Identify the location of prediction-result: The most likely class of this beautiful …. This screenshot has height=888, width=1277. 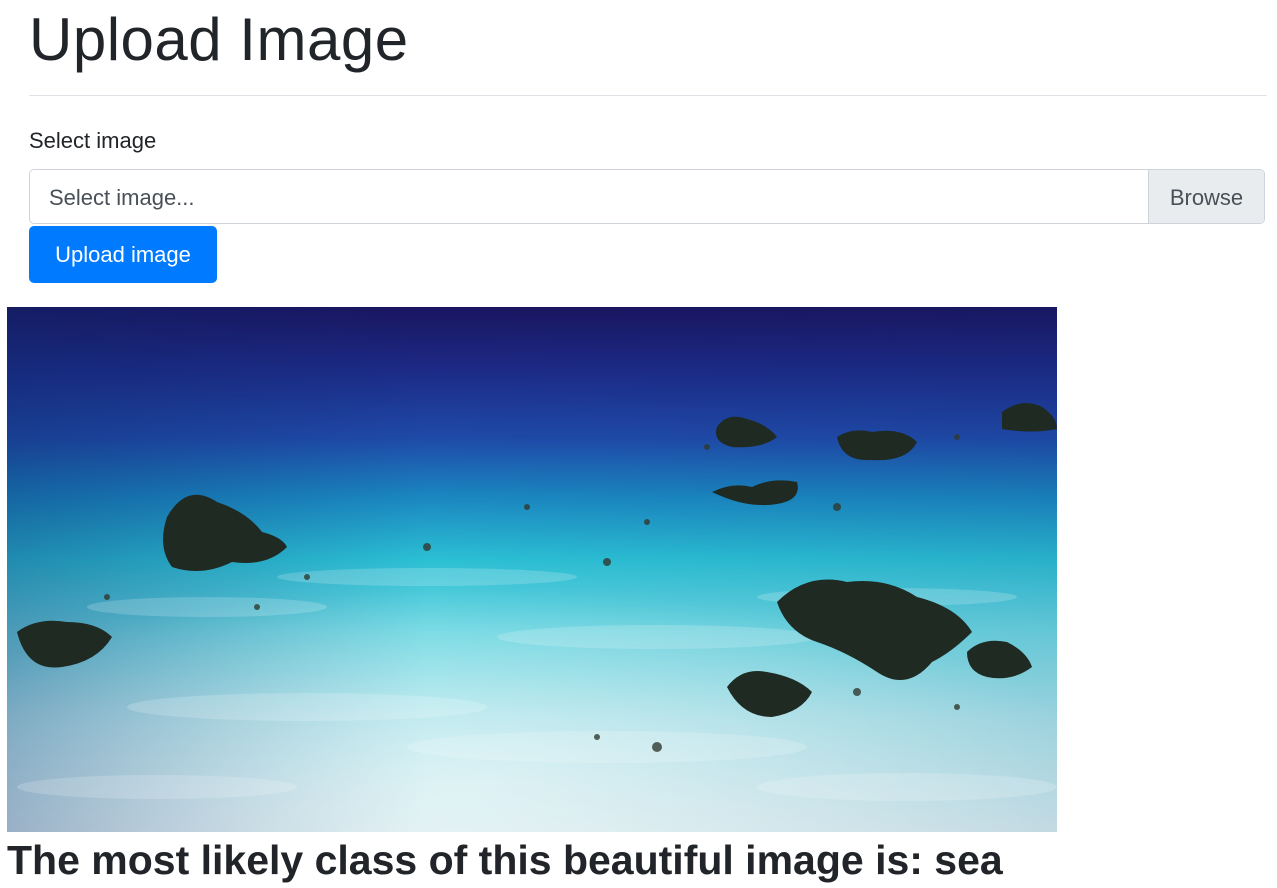
(505, 860).